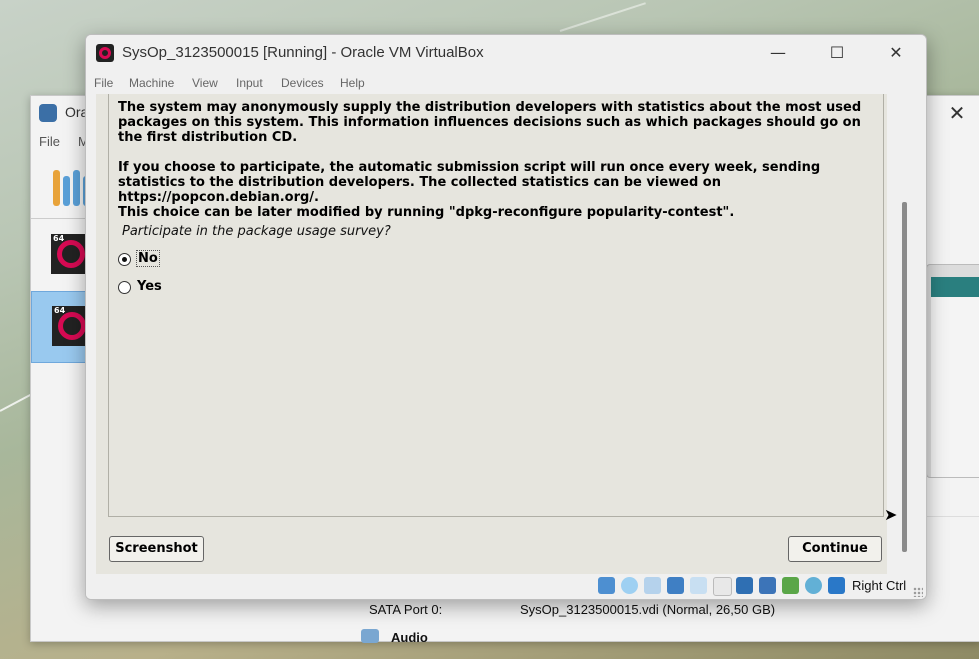  Describe the element at coordinates (652, 585) in the screenshot. I see `audio-icon` at that location.